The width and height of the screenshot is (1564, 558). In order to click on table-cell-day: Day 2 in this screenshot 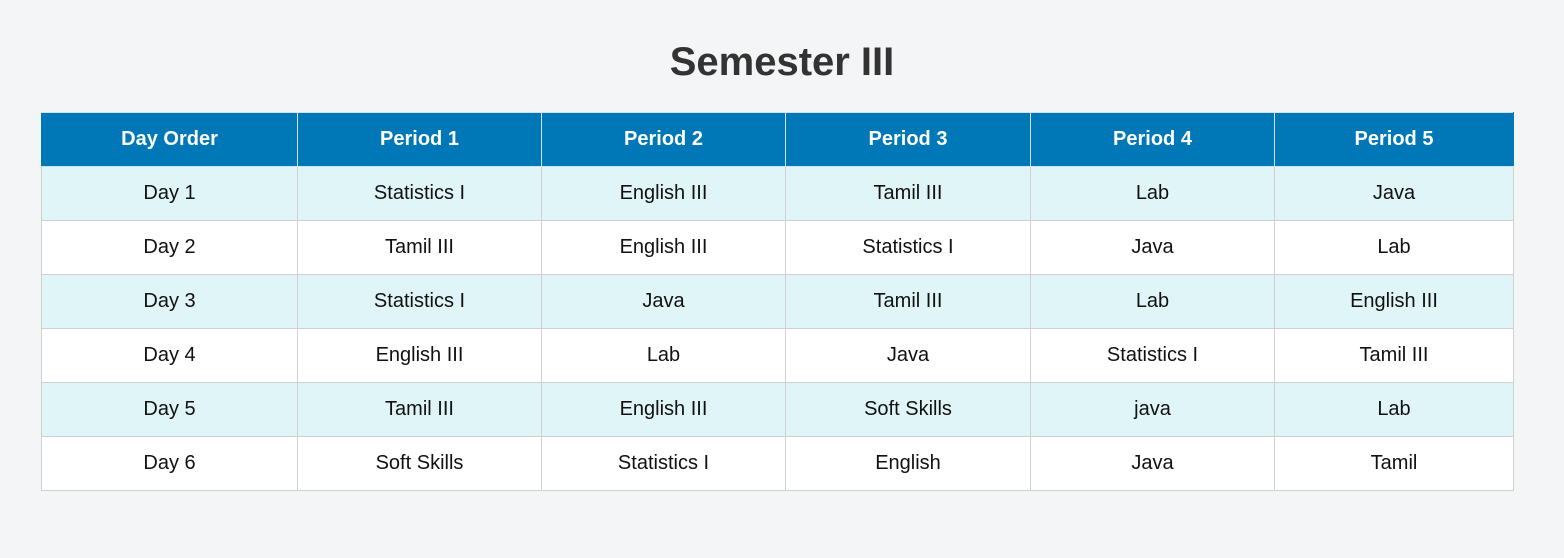, I will do `click(169, 247)`.